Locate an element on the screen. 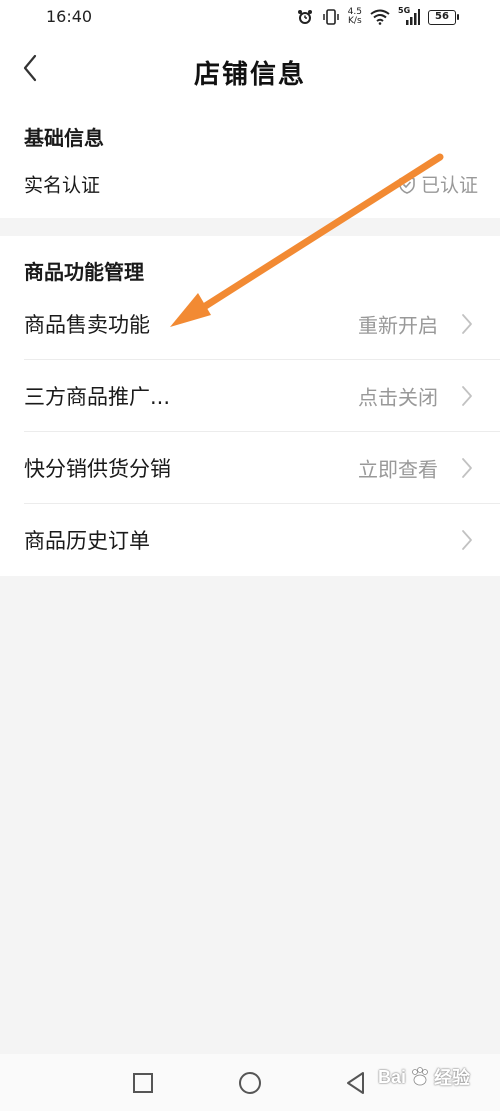 The height and width of the screenshot is (1111, 500). network-speed: 4.5 K/s is located at coordinates (355, 17).